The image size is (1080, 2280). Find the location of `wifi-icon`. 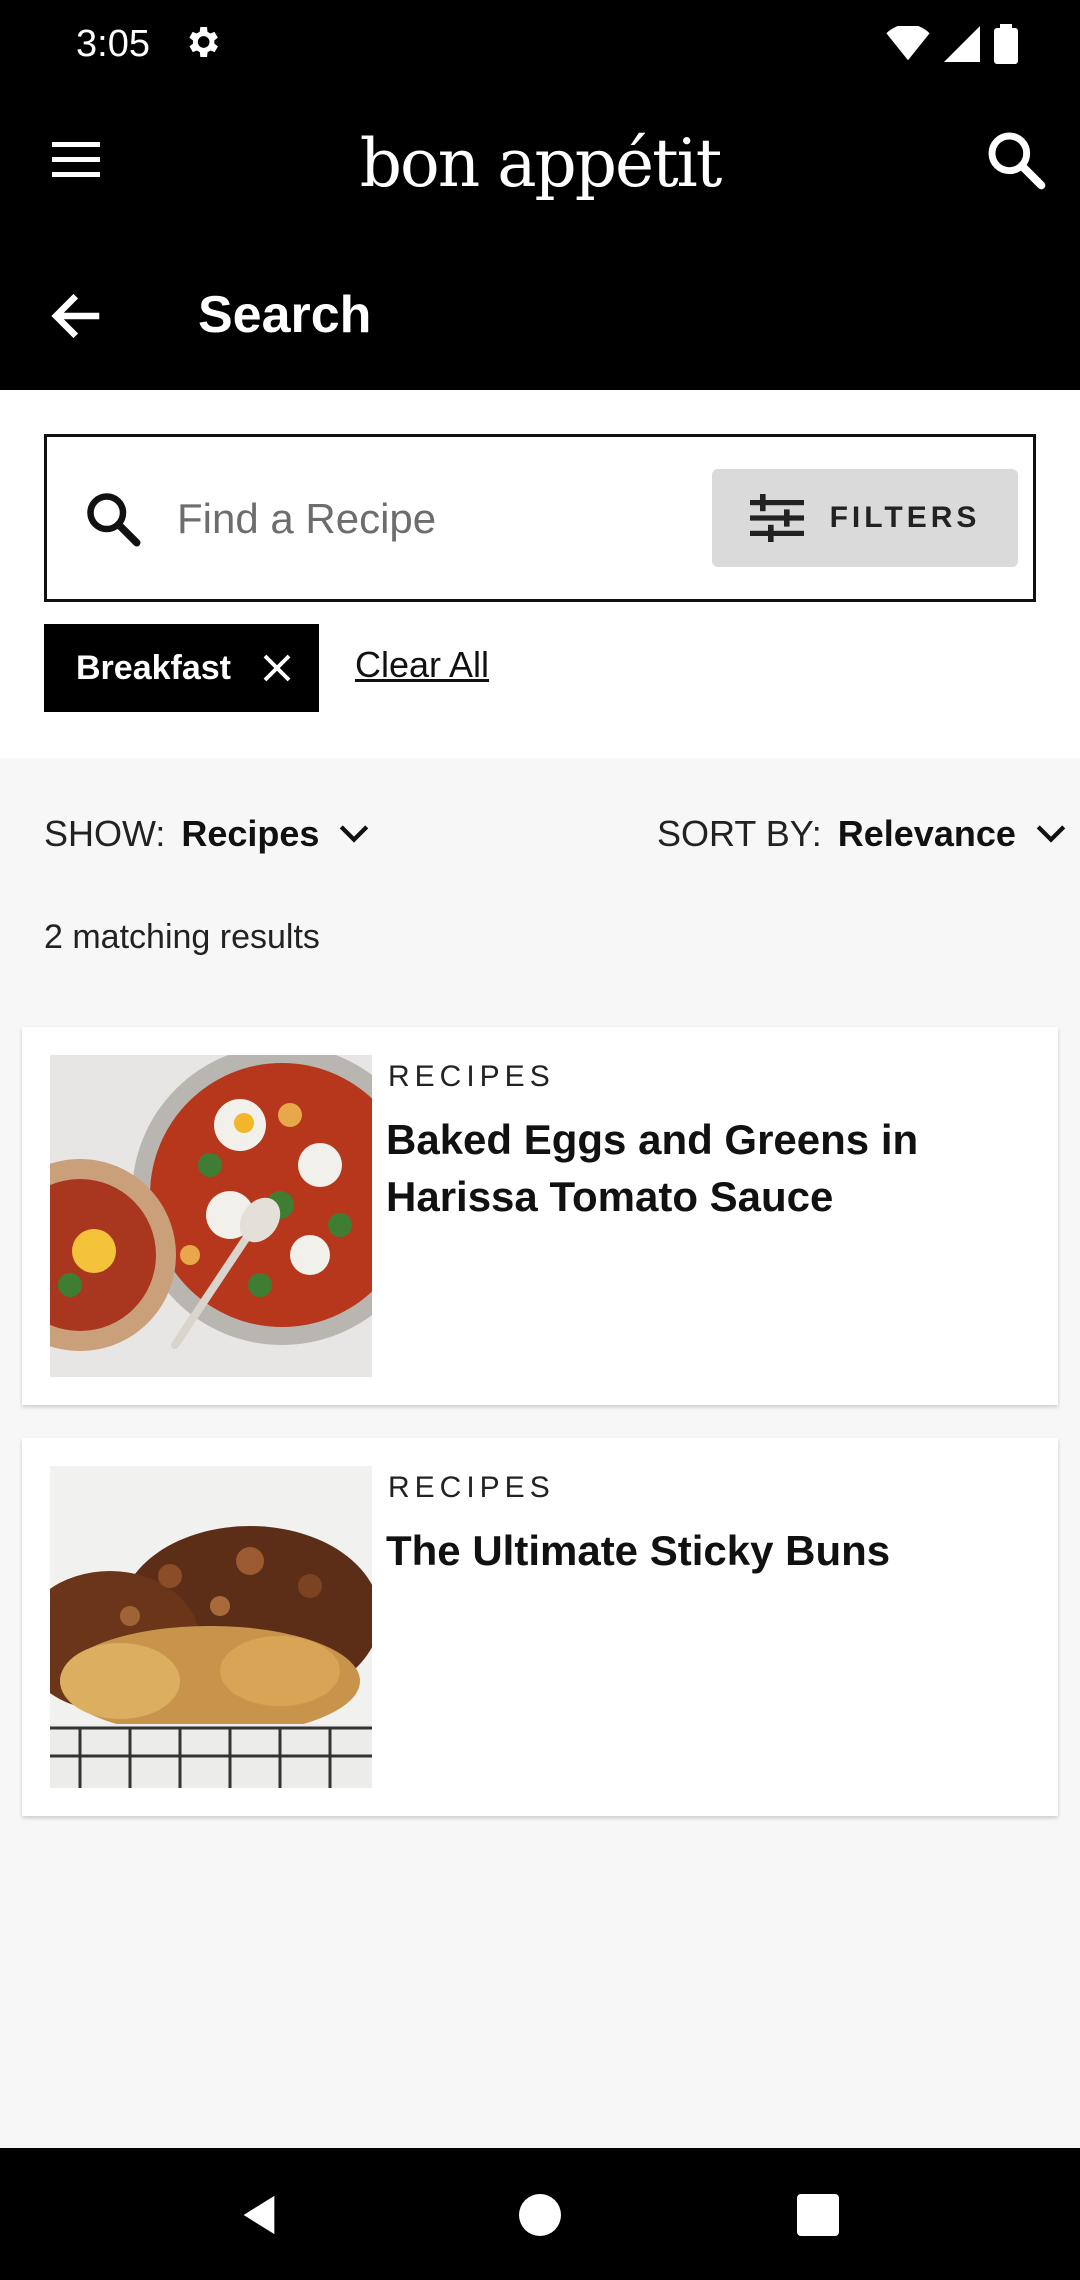

wifi-icon is located at coordinates (908, 43).